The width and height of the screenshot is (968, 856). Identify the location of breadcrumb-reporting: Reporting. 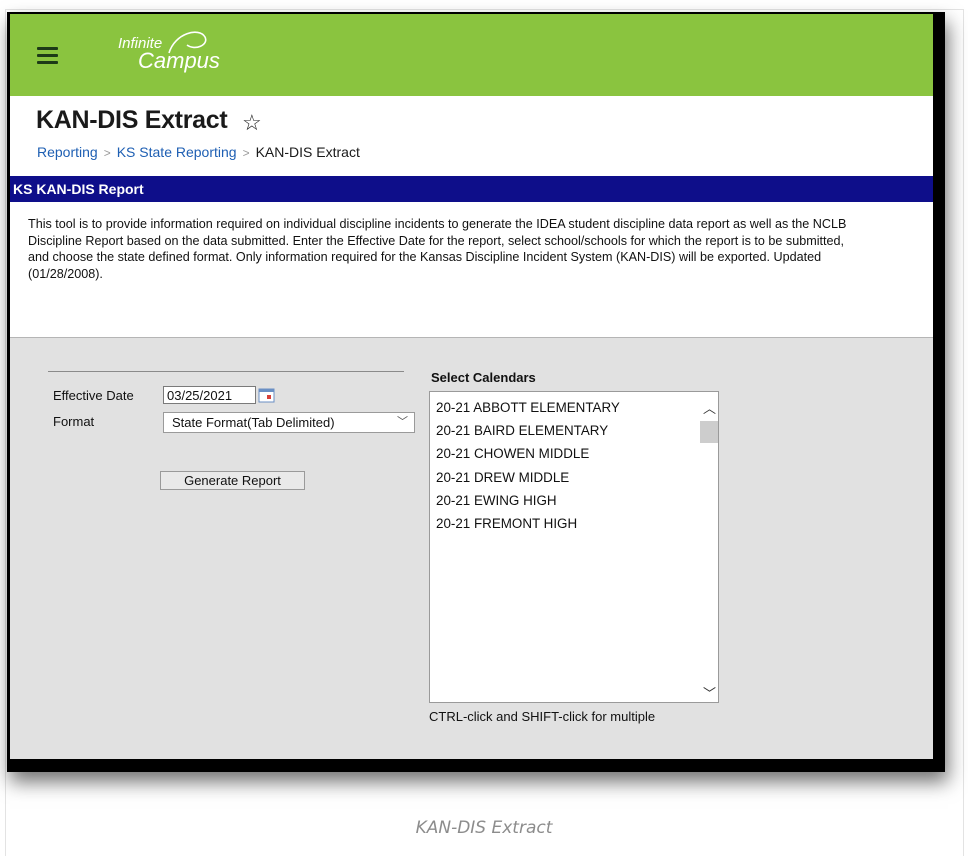
(67, 152).